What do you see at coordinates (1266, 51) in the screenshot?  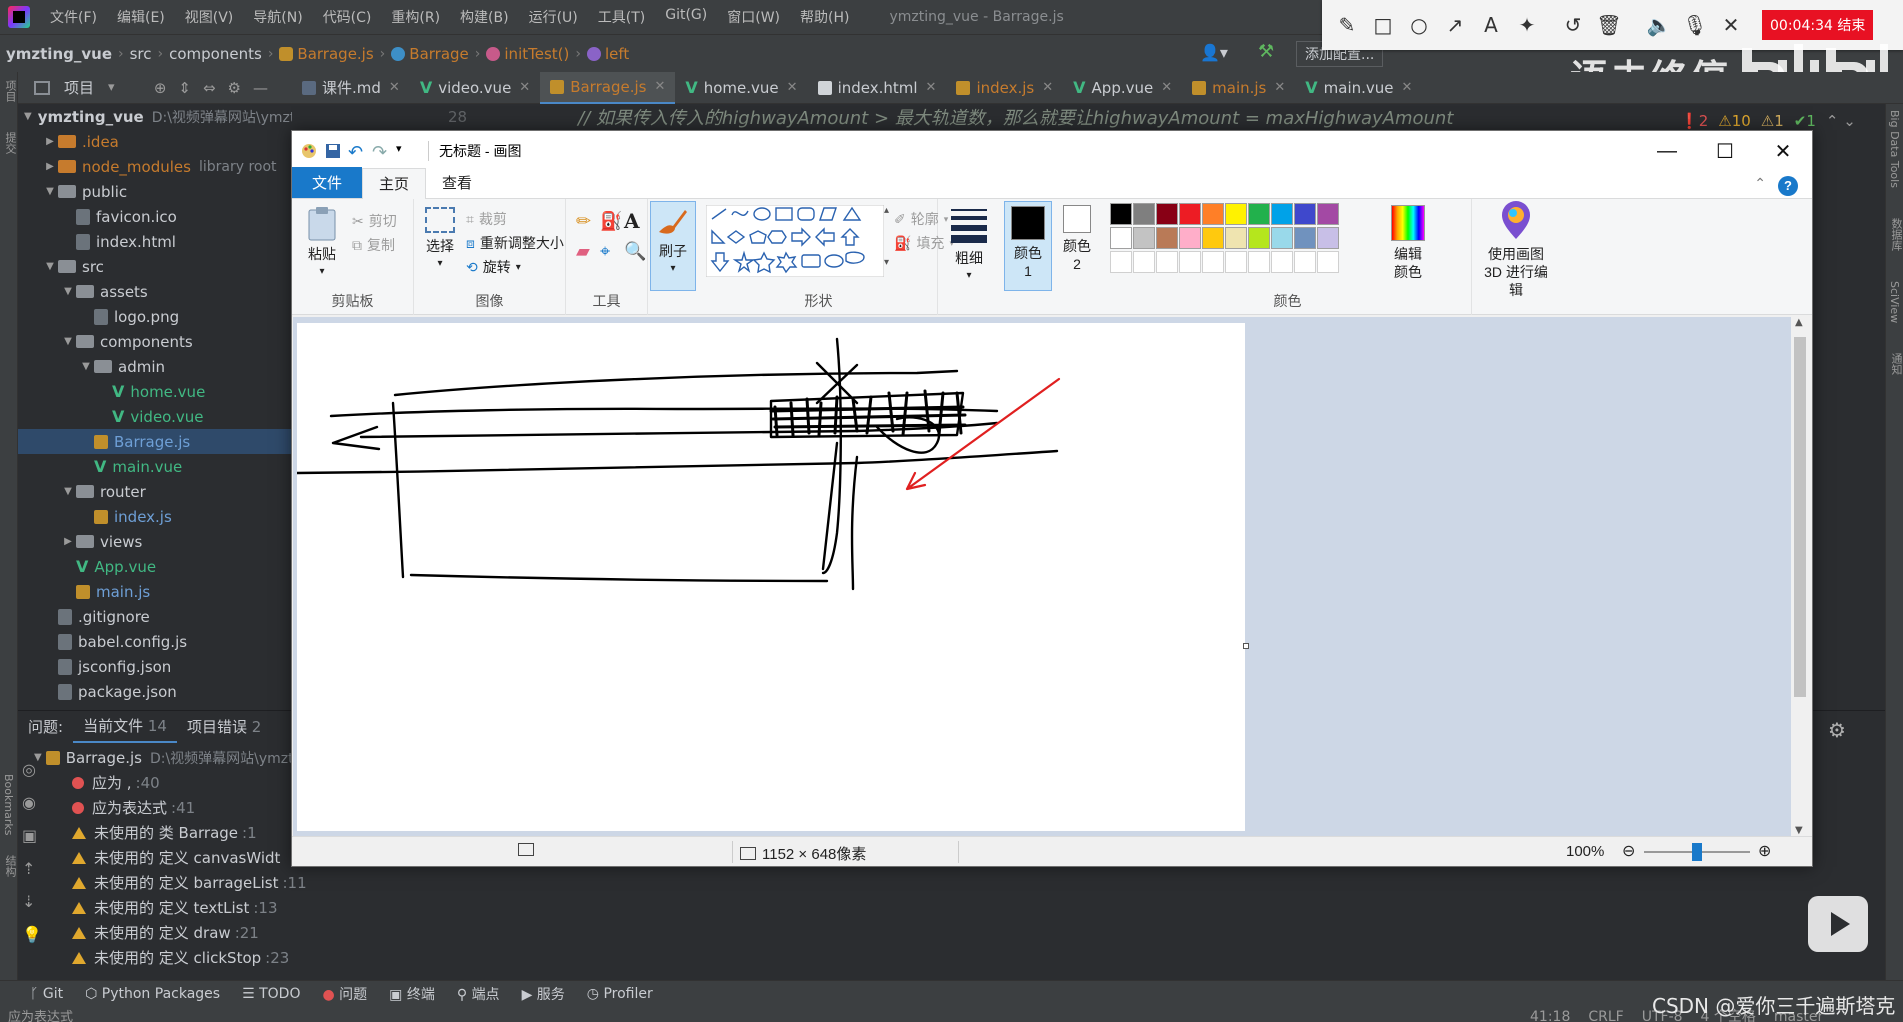 I see `build-hammer-icon: ⚒` at bounding box center [1266, 51].